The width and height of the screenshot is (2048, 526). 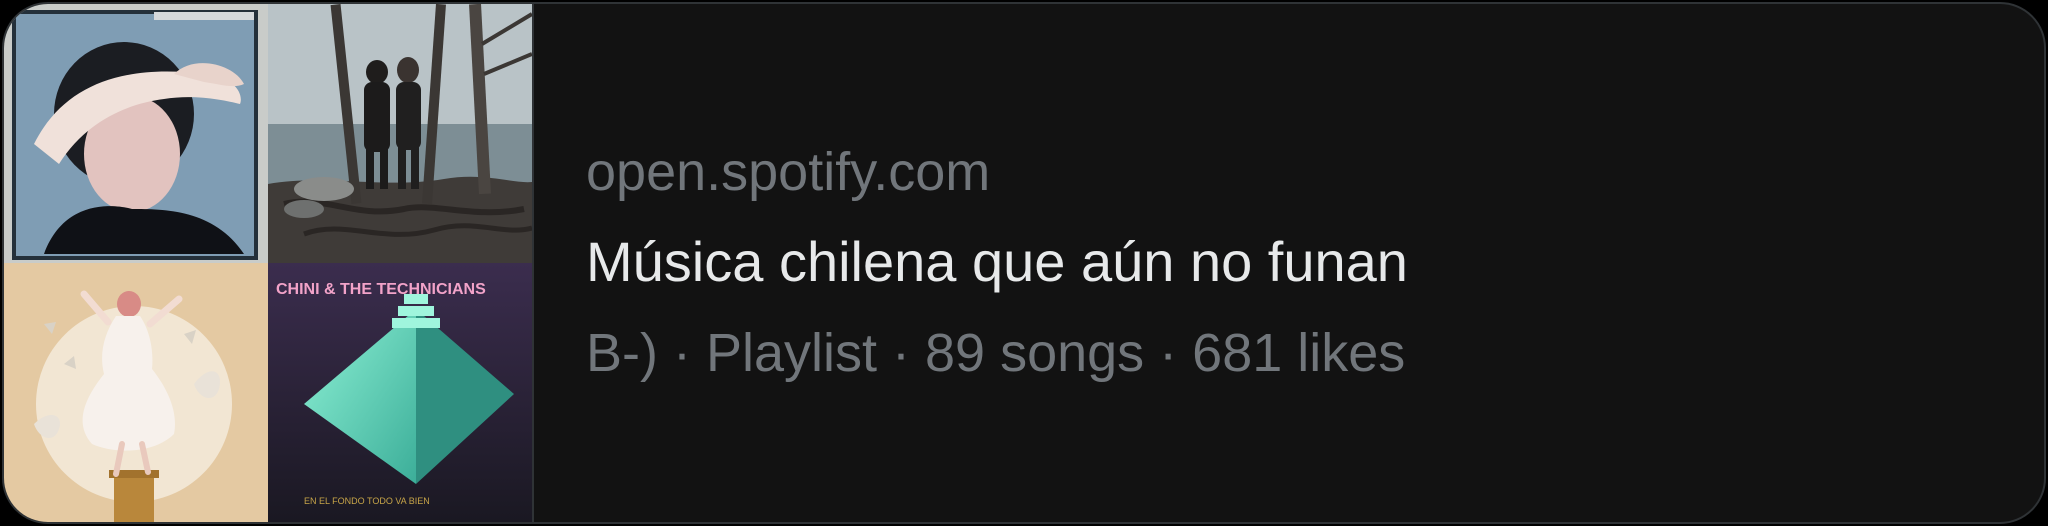 I want to click on album-cover-text-artist: CHINI & THE TECHNICIANS, so click(x=381, y=289).